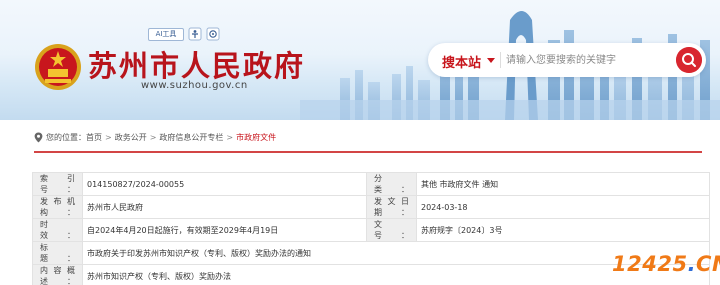 The width and height of the screenshot is (720, 285). I want to click on national-emblem-icon, so click(58, 67).